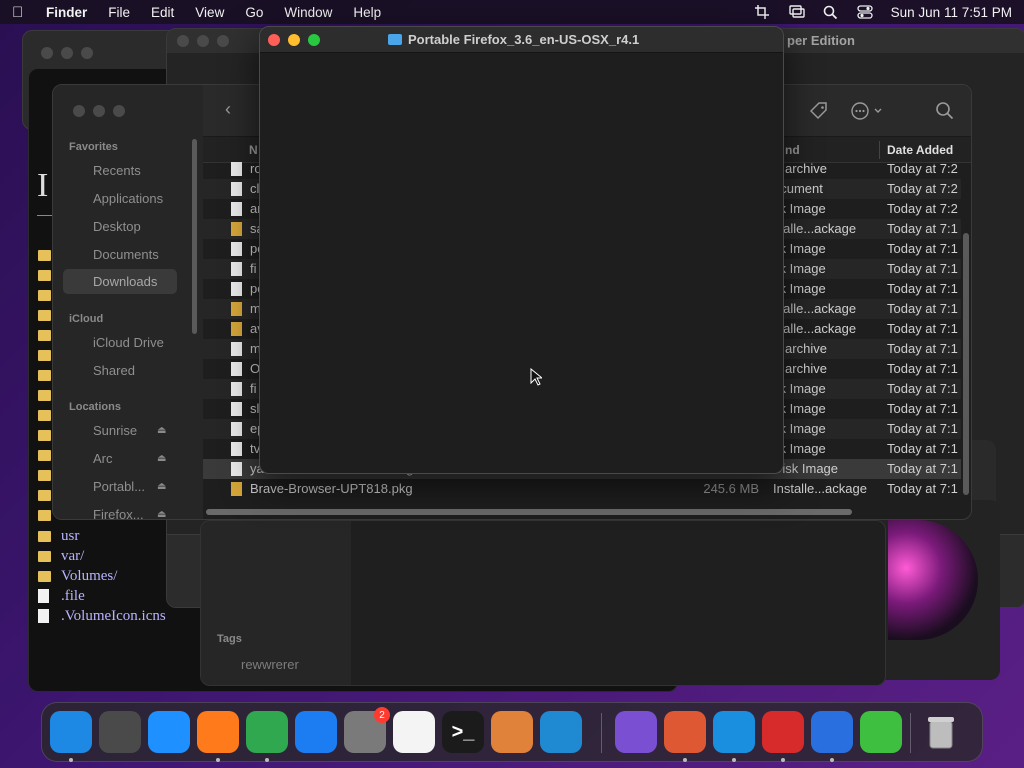 This screenshot has width=1024, height=768. Describe the element at coordinates (119, 12) in the screenshot. I see `menu-file: File` at that location.